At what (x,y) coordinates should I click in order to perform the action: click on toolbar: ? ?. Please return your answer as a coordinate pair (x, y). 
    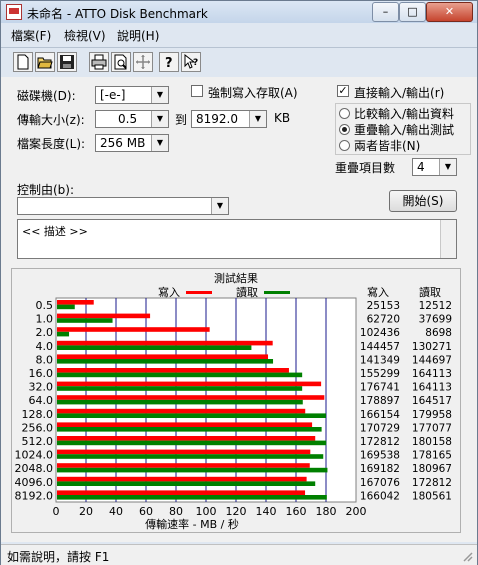
    Looking at the image, I should click on (239, 62).